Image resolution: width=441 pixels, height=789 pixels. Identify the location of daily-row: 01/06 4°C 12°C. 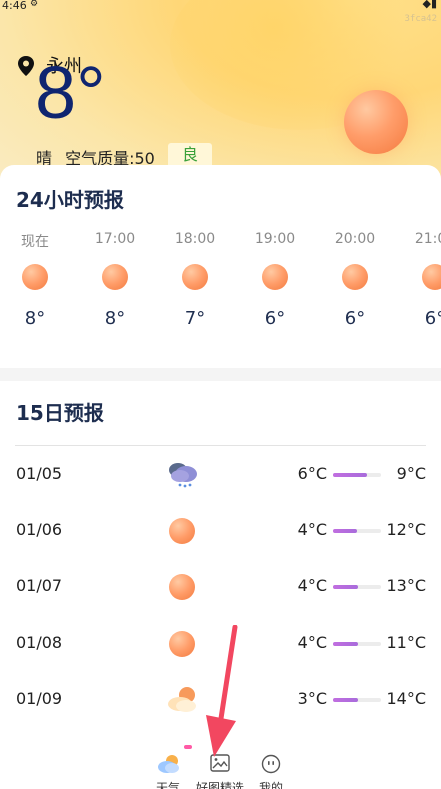
(220, 530).